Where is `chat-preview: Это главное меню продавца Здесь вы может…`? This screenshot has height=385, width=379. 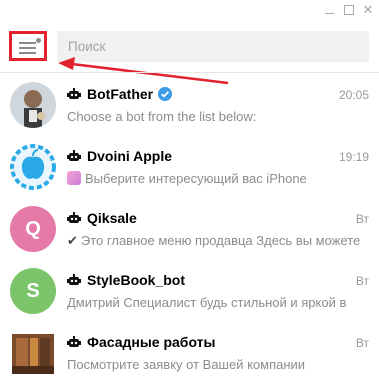 chat-preview: Это главное меню продавца Здесь вы может… is located at coordinates (220, 240).